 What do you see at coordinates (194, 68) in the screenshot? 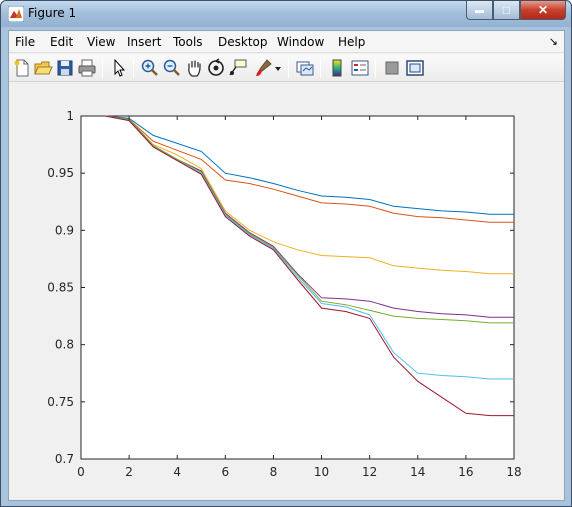
I see `pan-hand-icon` at bounding box center [194, 68].